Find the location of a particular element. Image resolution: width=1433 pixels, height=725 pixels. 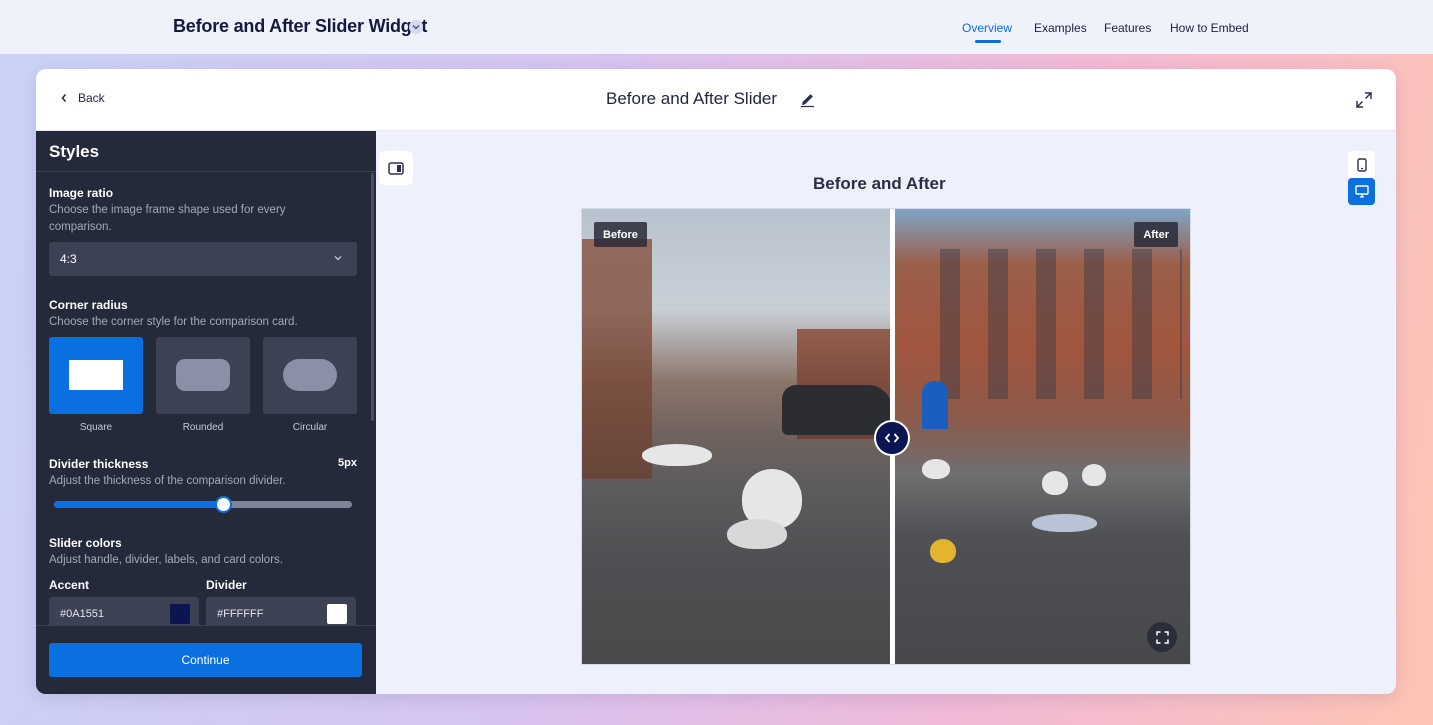

desktop-preview-button is located at coordinates (1361, 191).